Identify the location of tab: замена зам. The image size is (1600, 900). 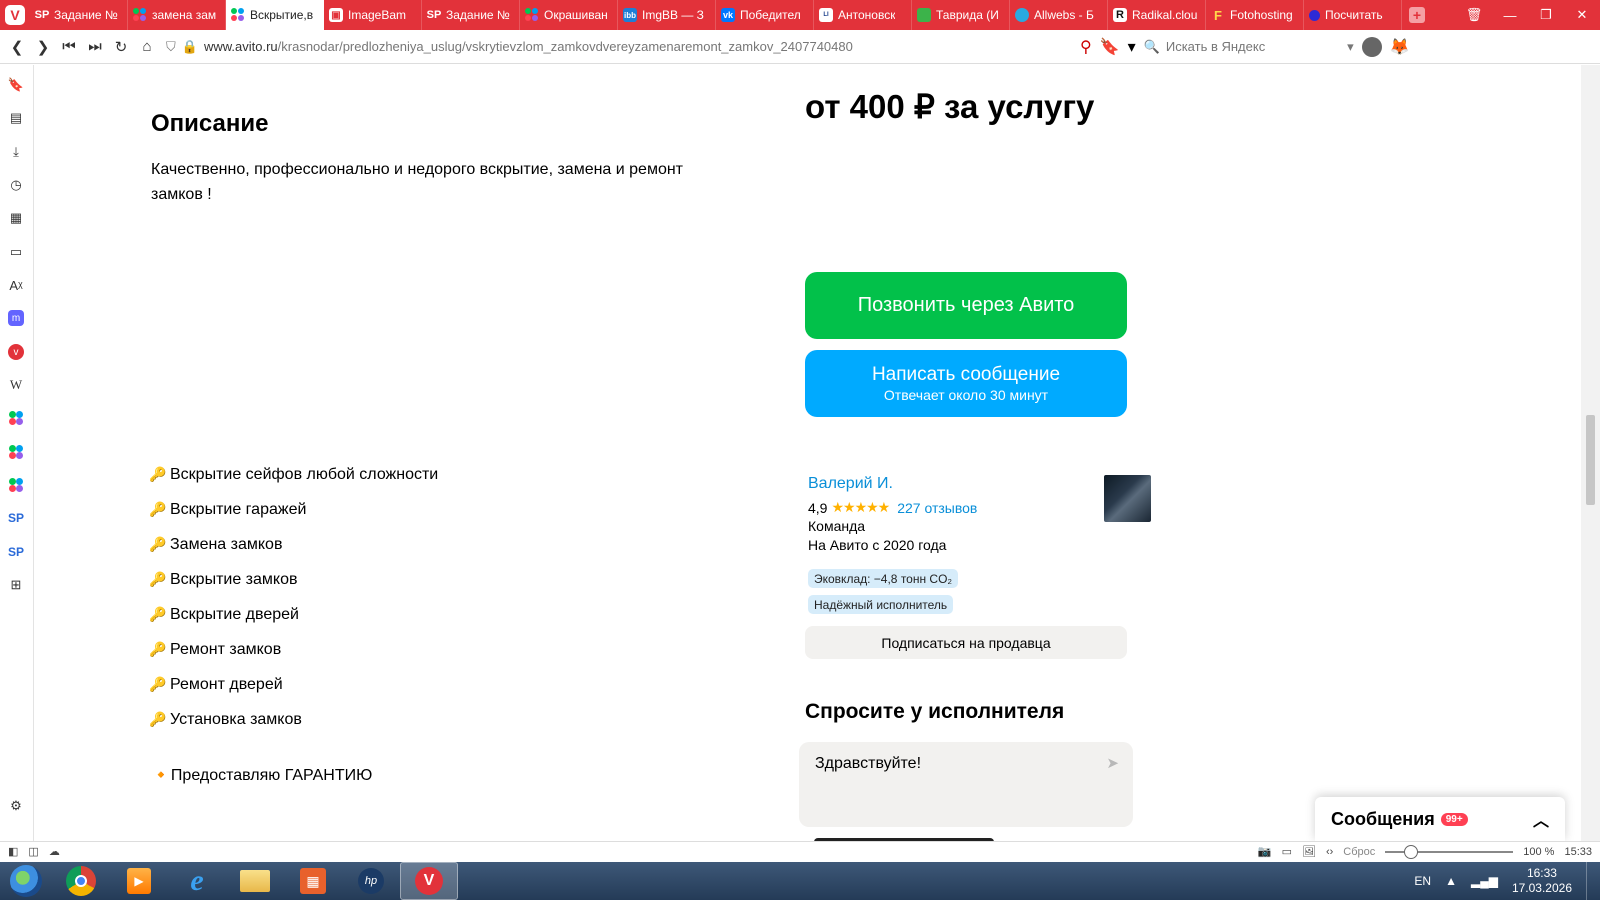
(177, 15).